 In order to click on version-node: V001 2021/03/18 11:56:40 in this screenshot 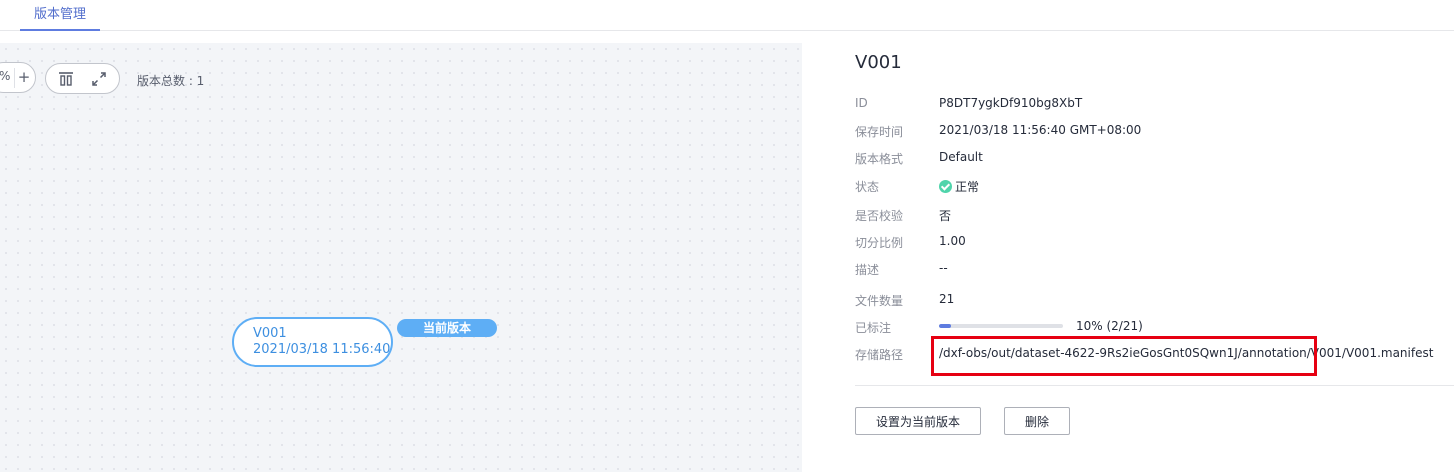, I will do `click(312, 342)`.